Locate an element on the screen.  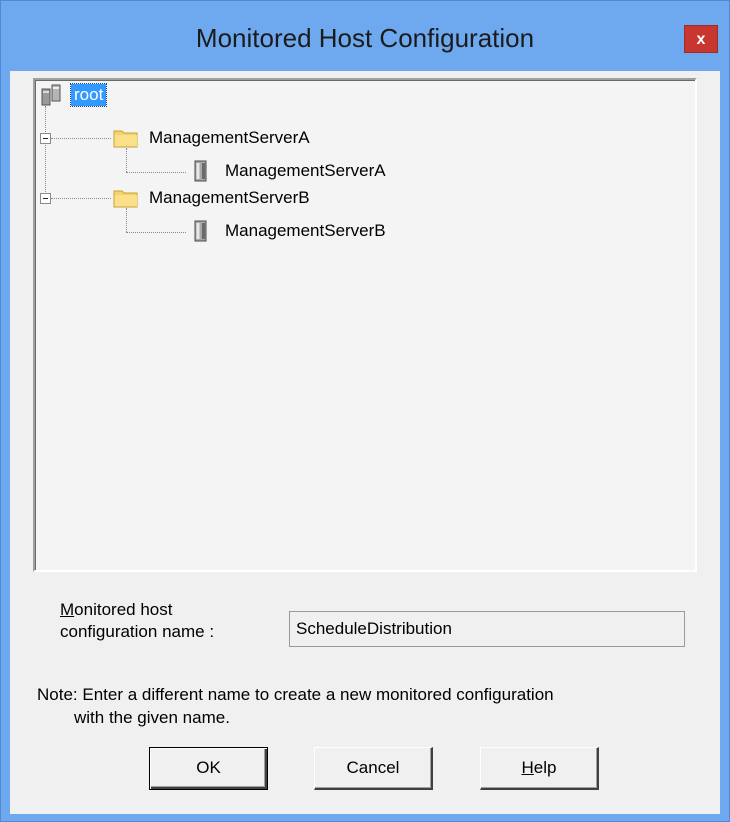
ok-button: OK is located at coordinates (208, 768).